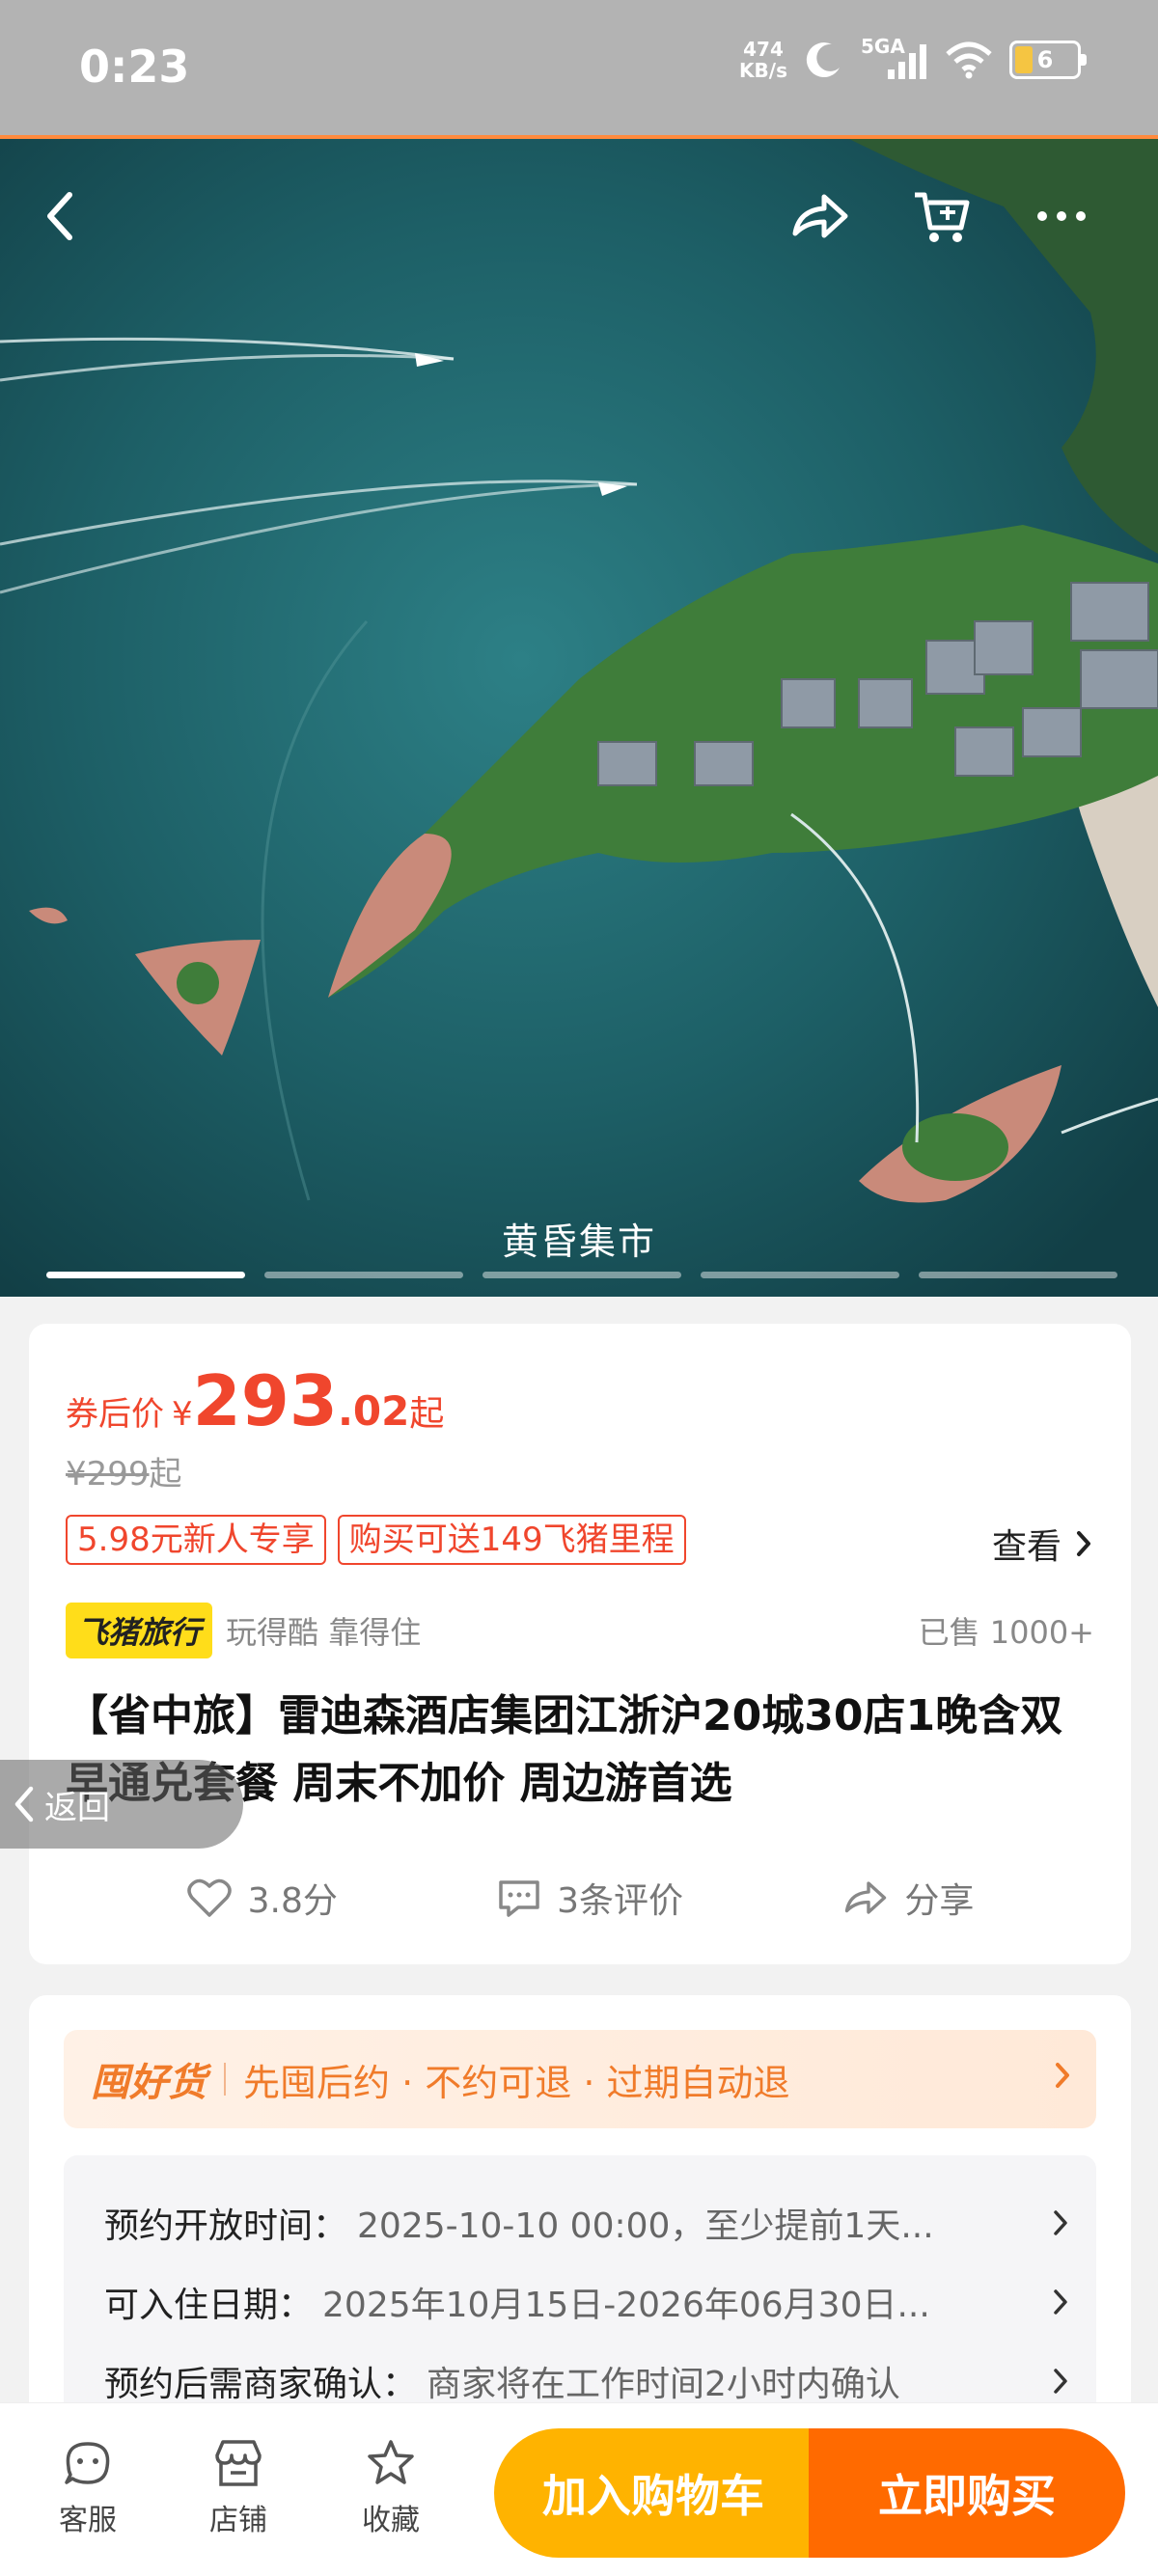 Image resolution: width=1158 pixels, height=2576 pixels. I want to click on more-icon, so click(1061, 216).